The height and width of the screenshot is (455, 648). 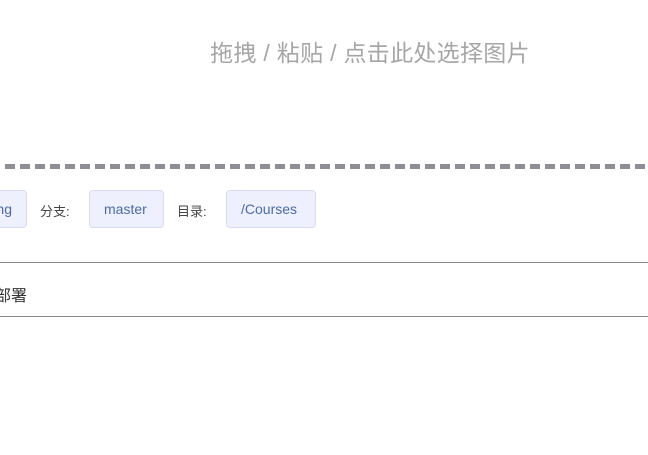 I want to click on deploy-label: 部署, so click(x=13, y=294).